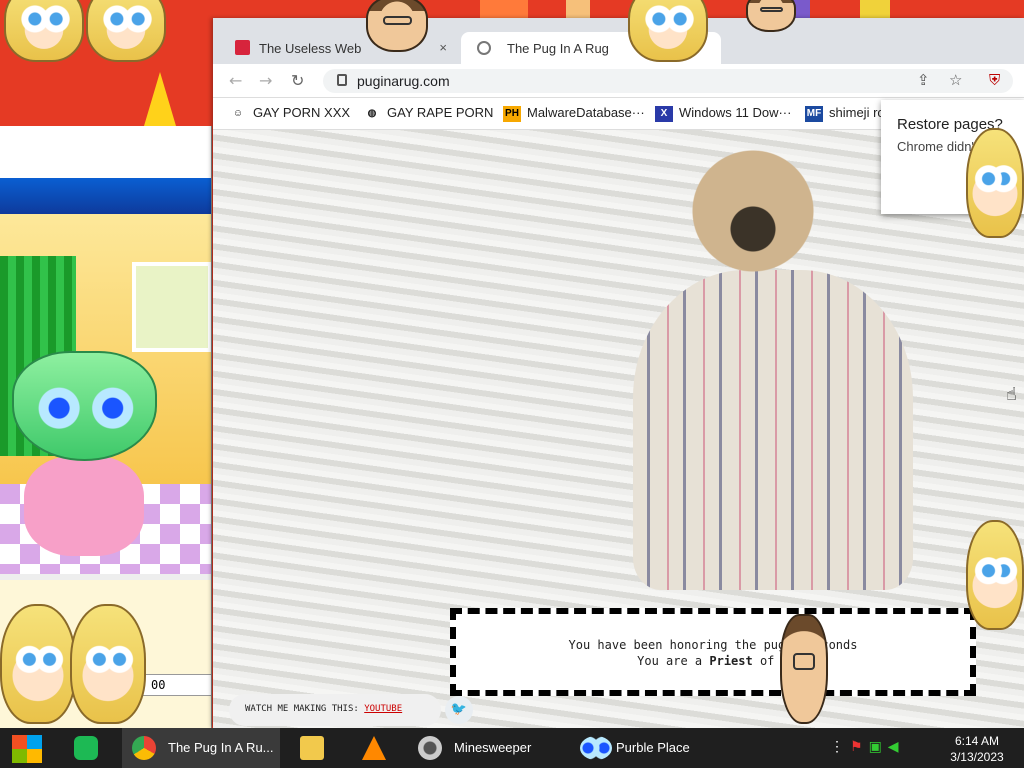 The height and width of the screenshot is (768, 1024). I want to click on address-bar: ← → ↻ puginarug.com ⇪ ☆ ⛨, so click(618, 81).